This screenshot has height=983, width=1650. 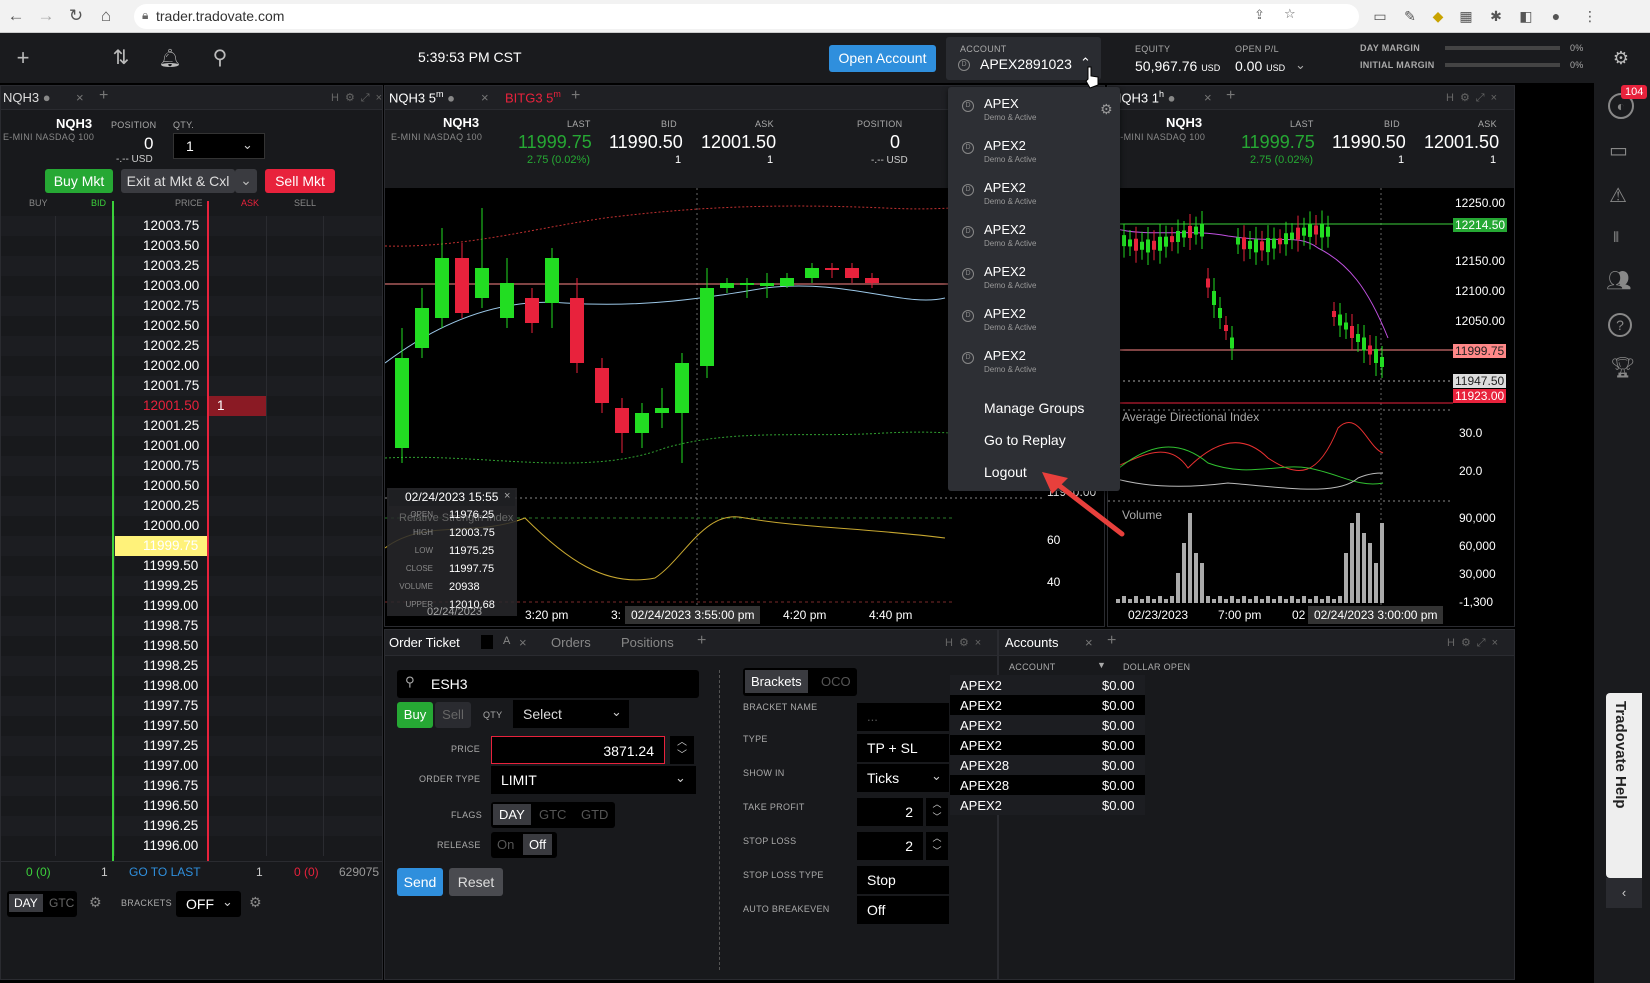 I want to click on home-icon: ⌂, so click(x=106, y=16).